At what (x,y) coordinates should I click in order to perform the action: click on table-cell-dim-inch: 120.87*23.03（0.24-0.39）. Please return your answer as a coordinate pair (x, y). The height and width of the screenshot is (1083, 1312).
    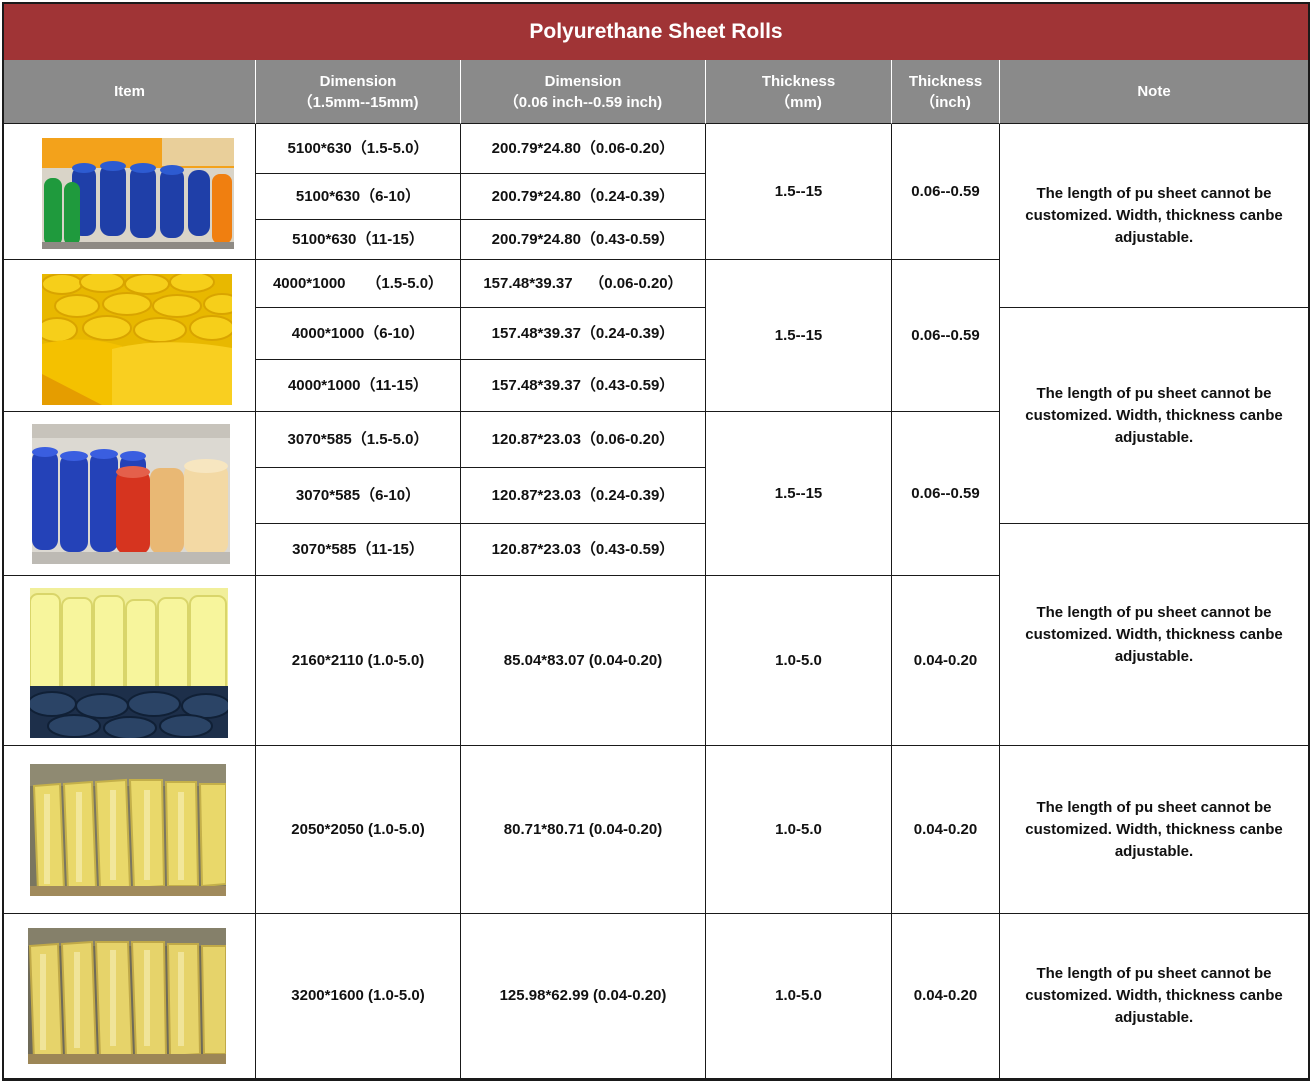
    Looking at the image, I should click on (583, 496).